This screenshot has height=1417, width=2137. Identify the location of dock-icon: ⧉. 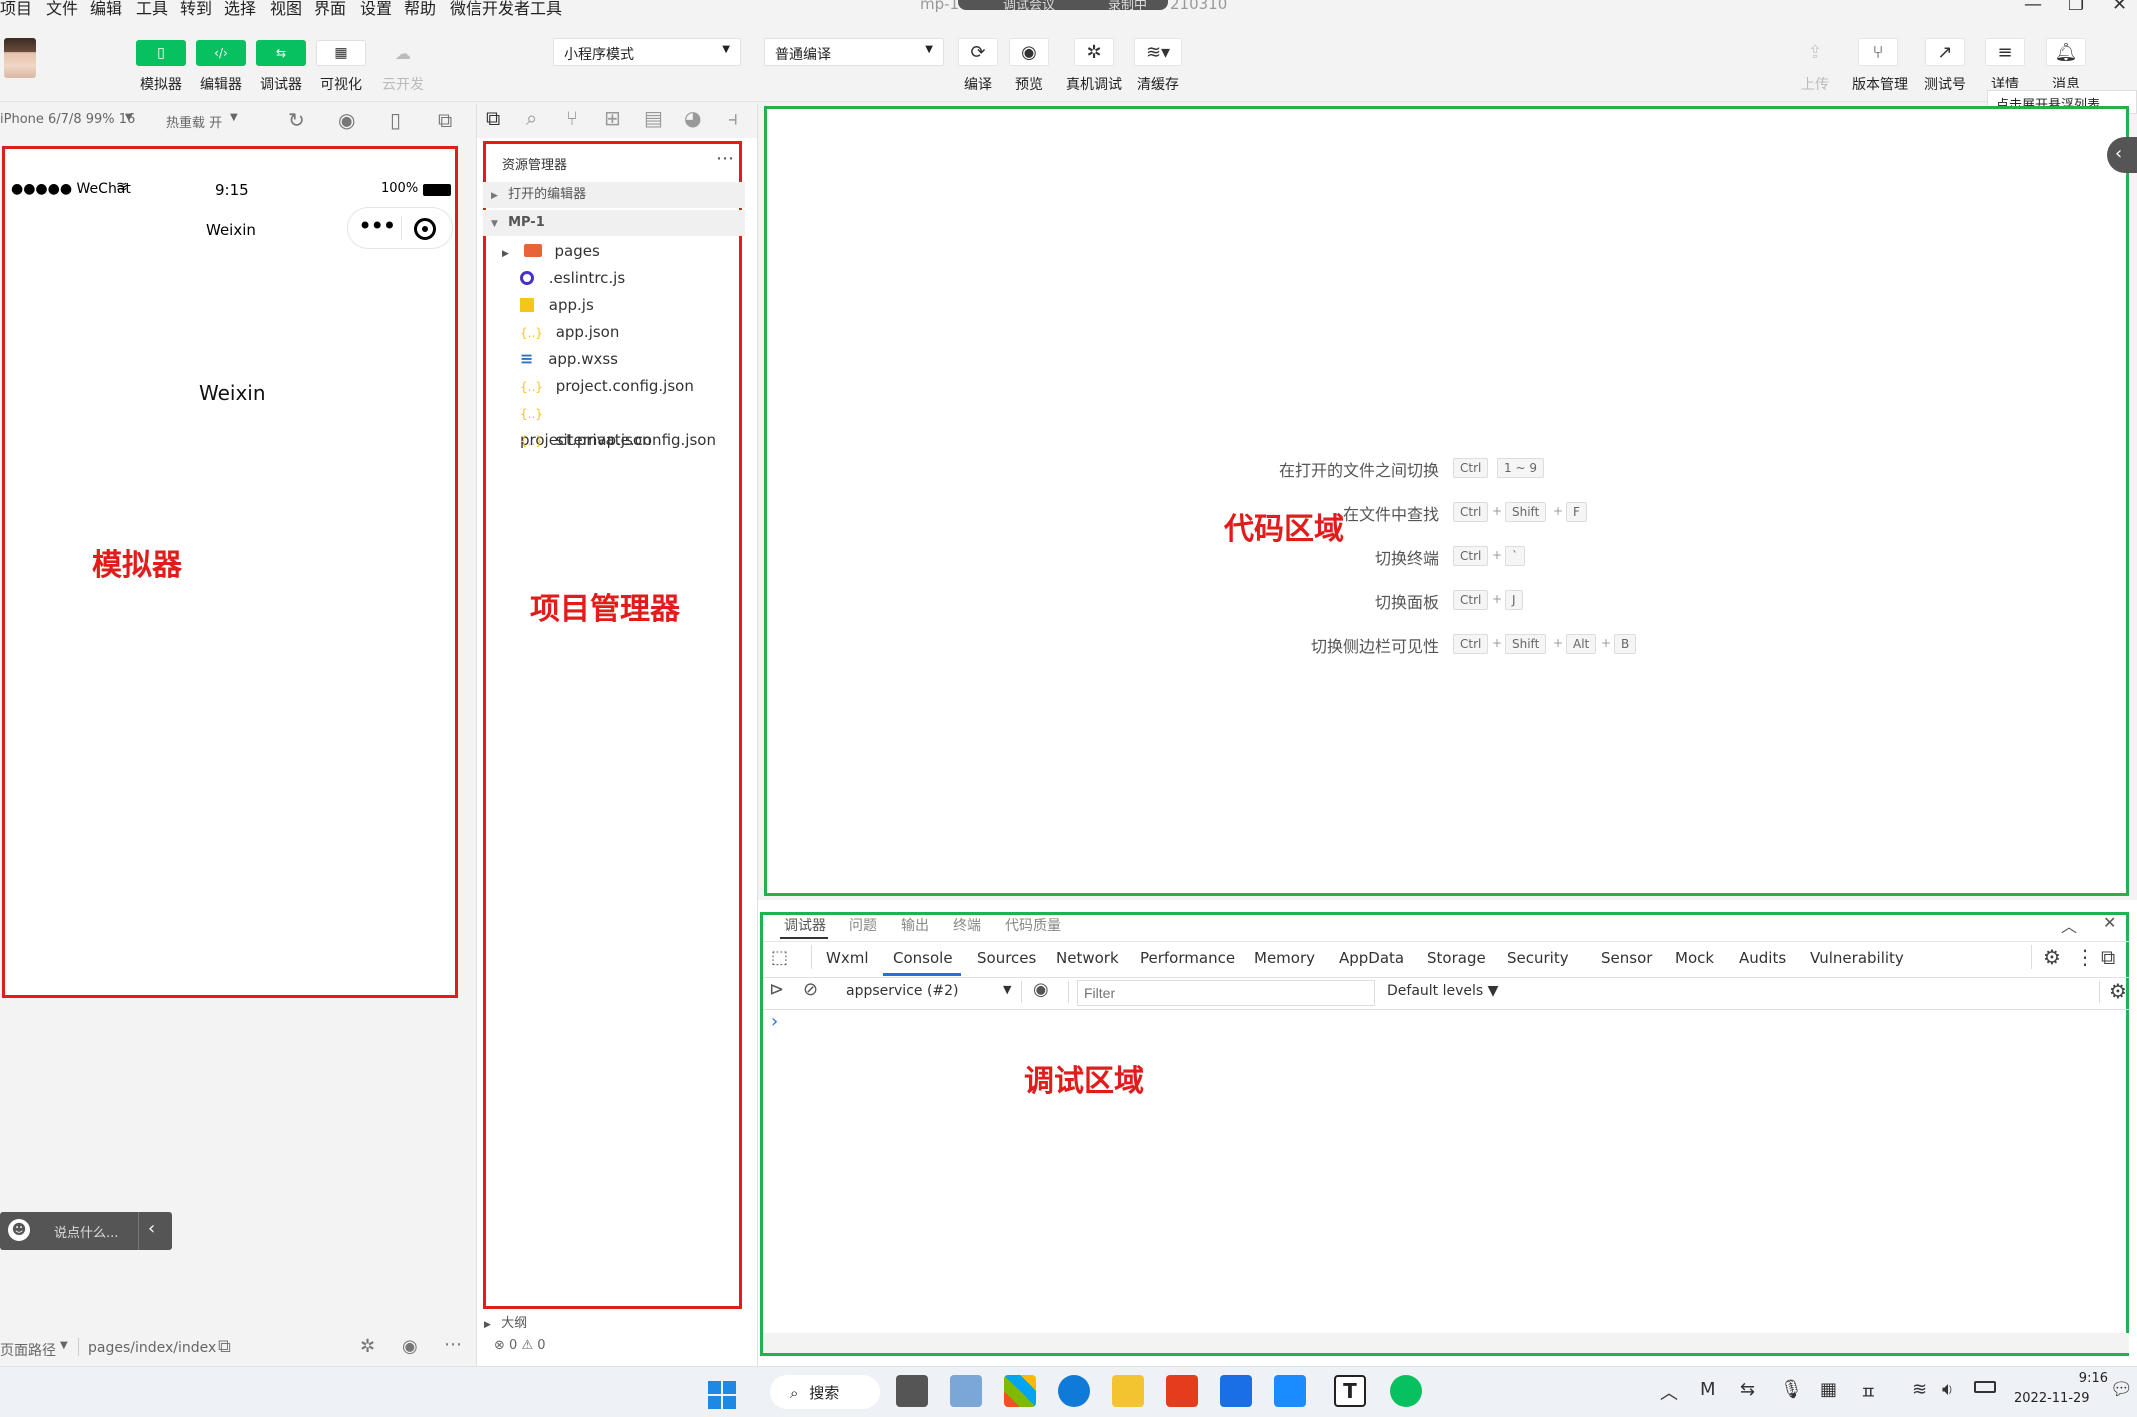
(2108, 957).